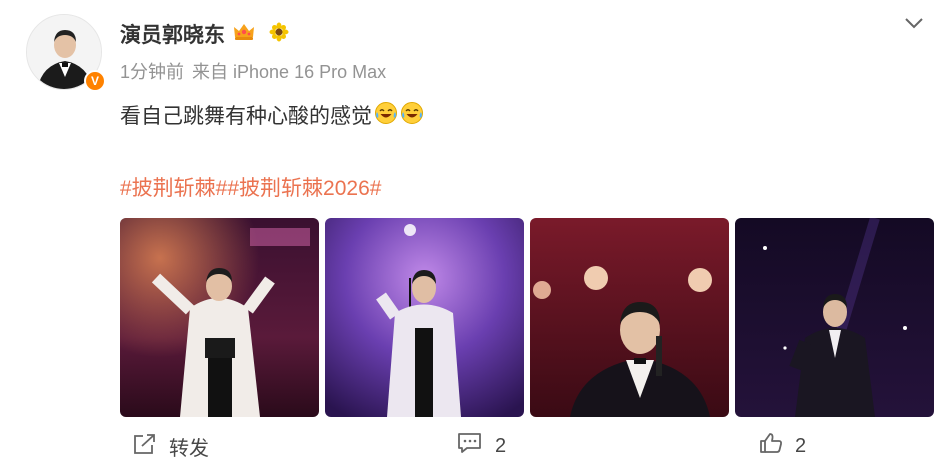 This screenshot has height=461, width=935. What do you see at coordinates (250, 187) in the screenshot?
I see `hashtag-links: #披荆斩棘##披荆斩棘2026#` at bounding box center [250, 187].